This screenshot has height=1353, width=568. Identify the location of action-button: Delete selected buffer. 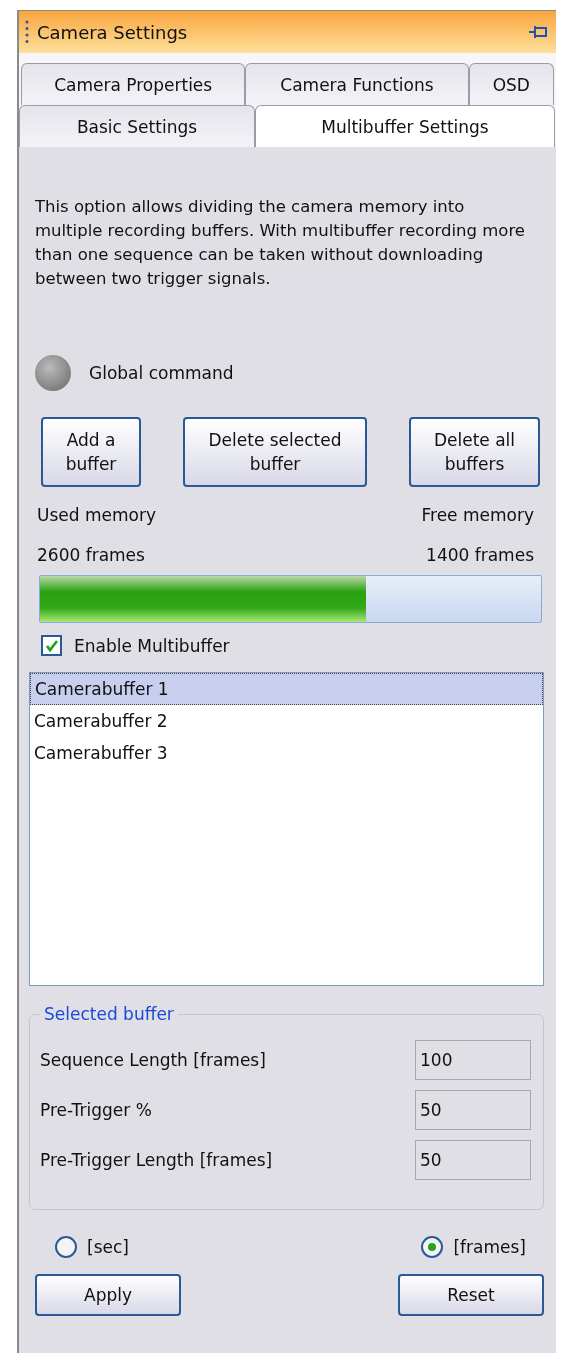
(275, 452).